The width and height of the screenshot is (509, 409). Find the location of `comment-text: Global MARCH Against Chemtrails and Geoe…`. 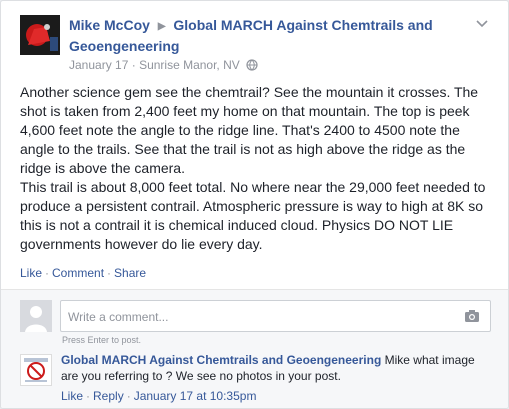

comment-text: Global MARCH Against Chemtrails and Geoe… is located at coordinates (276, 368).